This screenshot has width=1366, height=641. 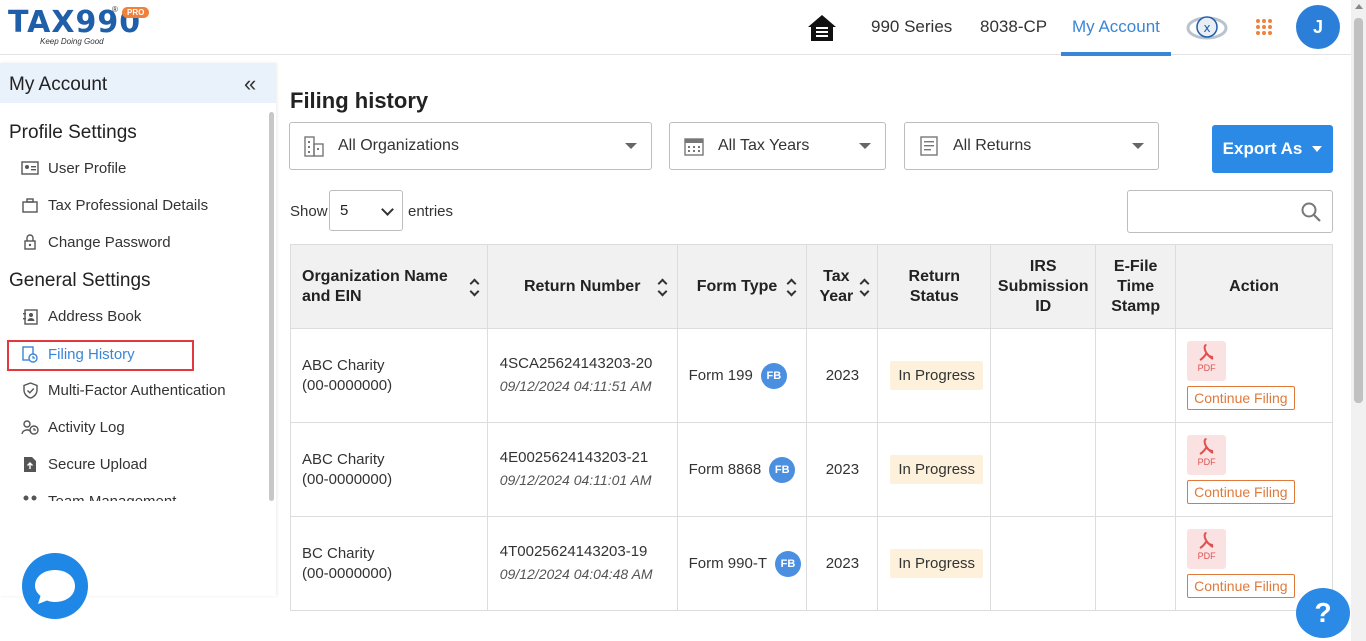 What do you see at coordinates (30, 168) in the screenshot?
I see `id-card-icon` at bounding box center [30, 168].